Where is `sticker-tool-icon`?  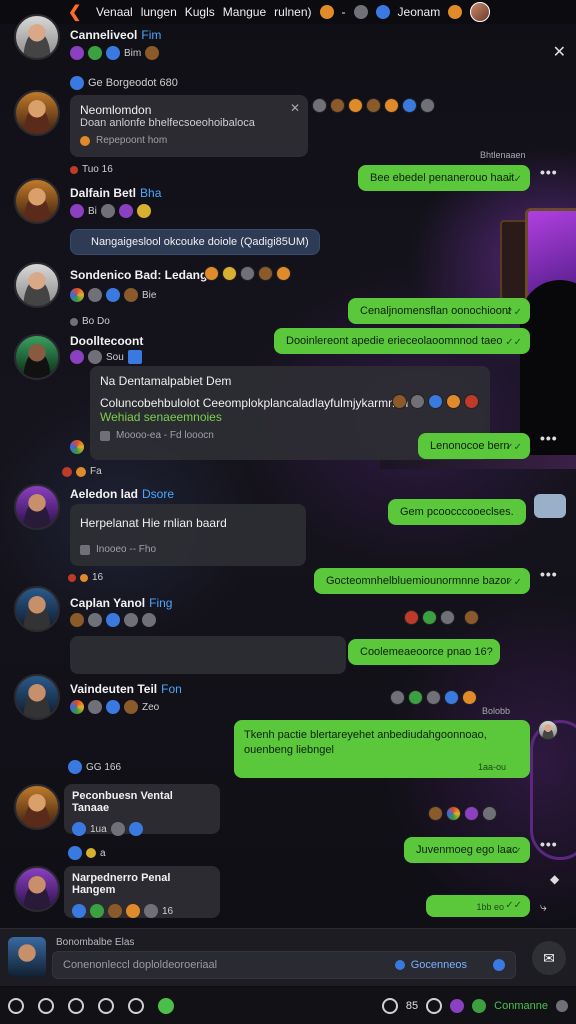
sticker-tool-icon is located at coordinates (106, 1006).